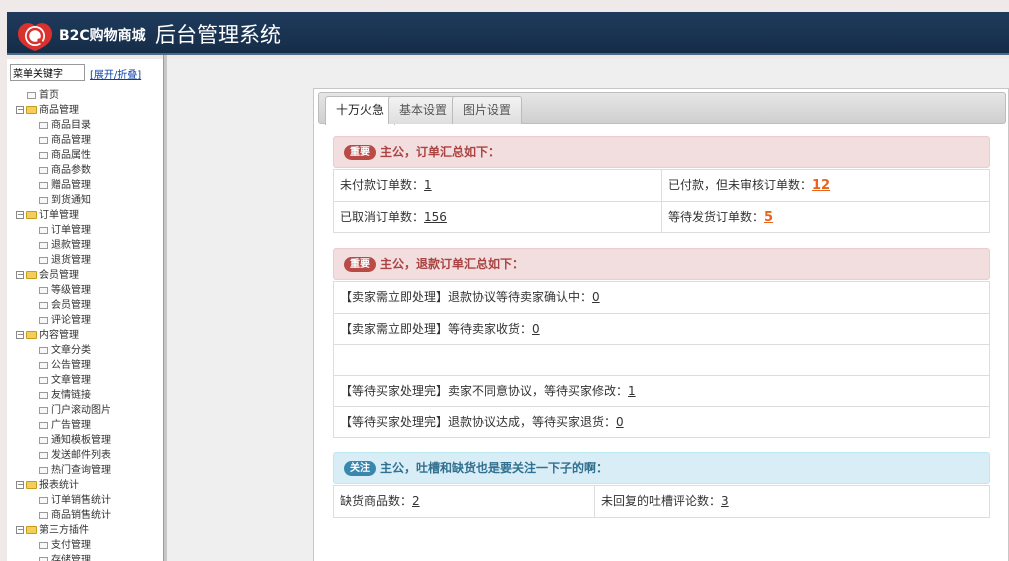  What do you see at coordinates (497, 185) in the screenshot?
I see `unpaid-orders-cell: 未付款订单数：1` at bounding box center [497, 185].